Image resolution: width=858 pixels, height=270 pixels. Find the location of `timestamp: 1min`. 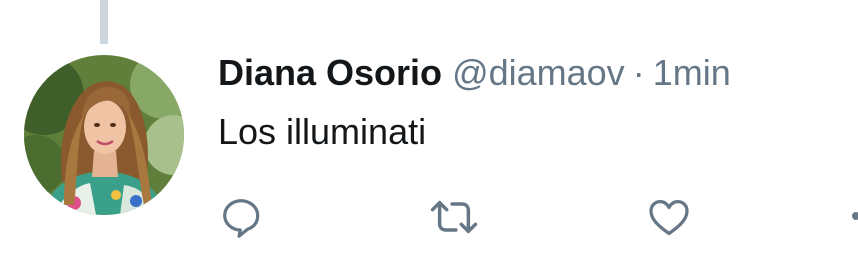

timestamp: 1min is located at coordinates (692, 72).